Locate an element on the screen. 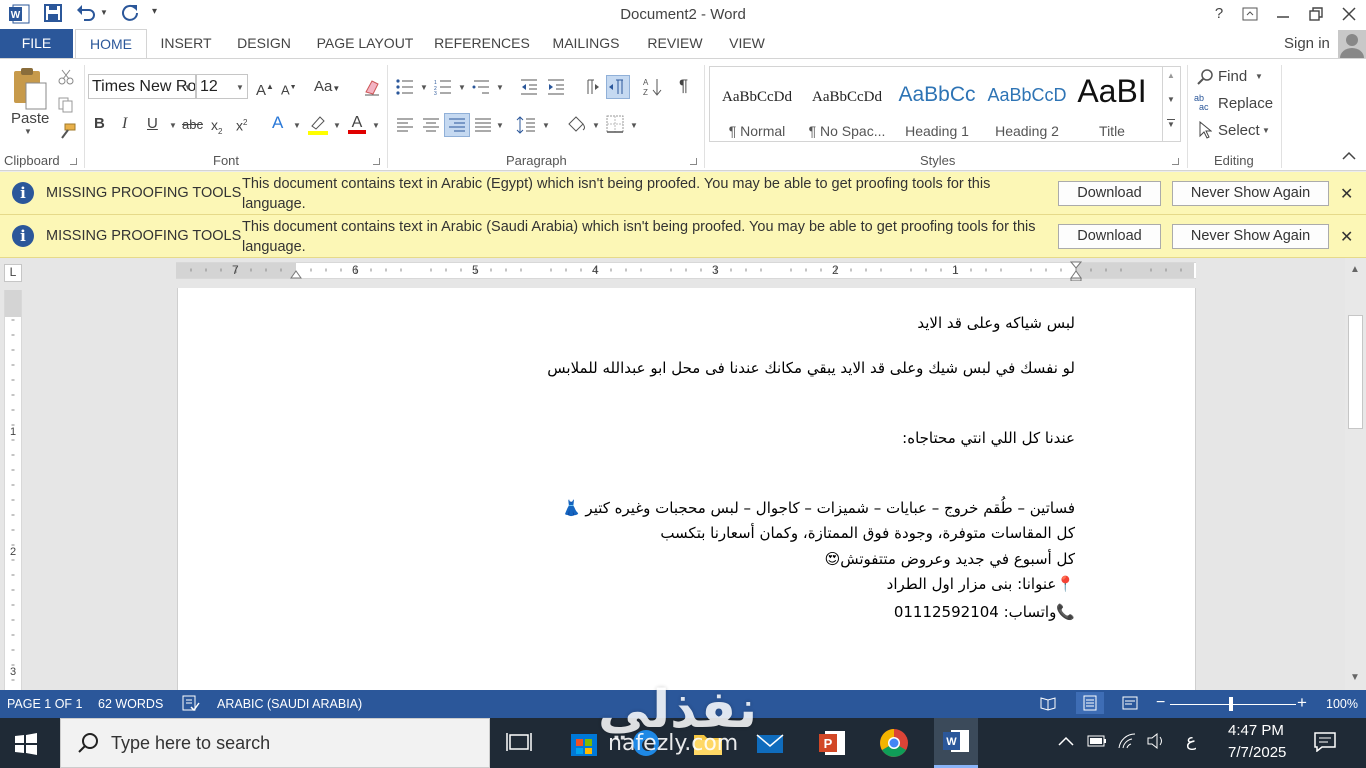 This screenshot has width=1366, height=768. tab-review: REVIEW is located at coordinates (675, 43).